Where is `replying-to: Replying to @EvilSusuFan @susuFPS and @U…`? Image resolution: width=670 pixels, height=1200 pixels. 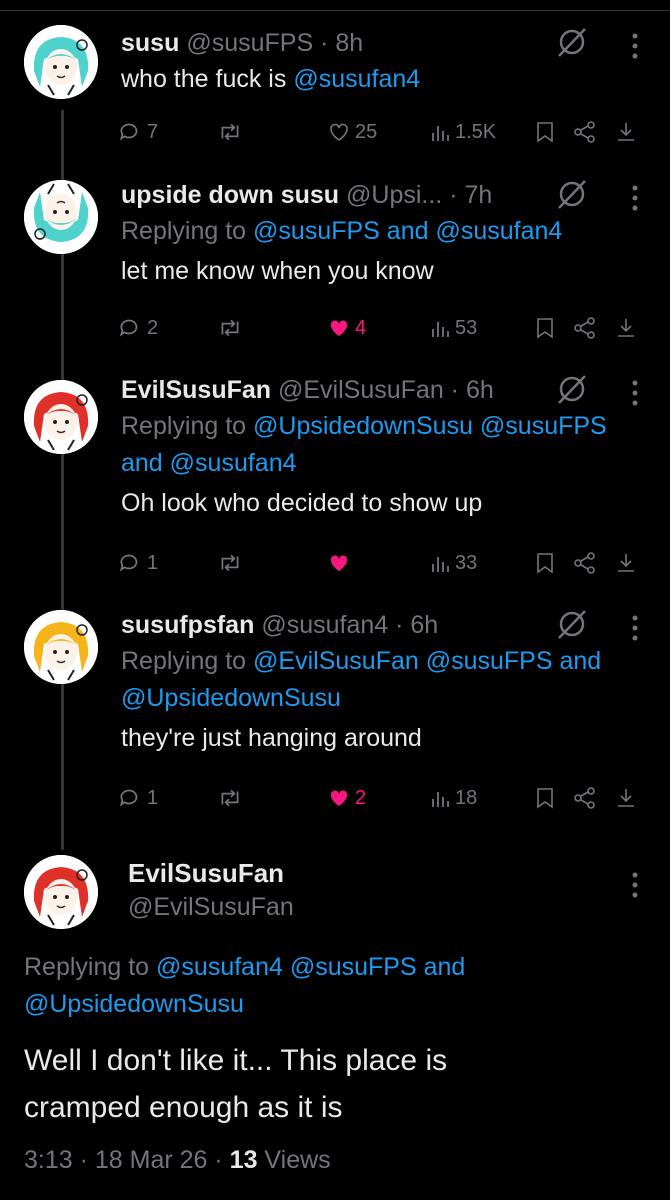
replying-to: Replying to @EvilSusuFan @susuFPS and @U… is located at coordinates (385, 680).